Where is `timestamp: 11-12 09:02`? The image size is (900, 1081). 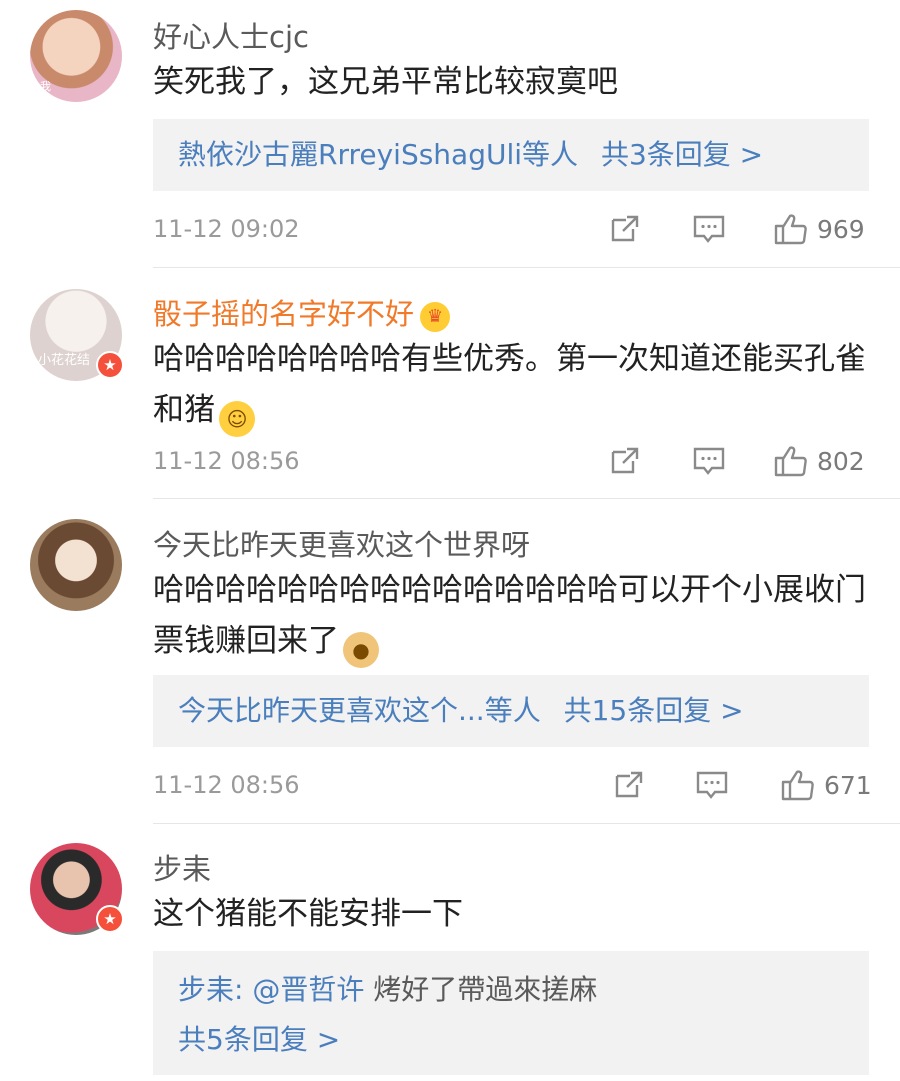
timestamp: 11-12 09:02 is located at coordinates (226, 229).